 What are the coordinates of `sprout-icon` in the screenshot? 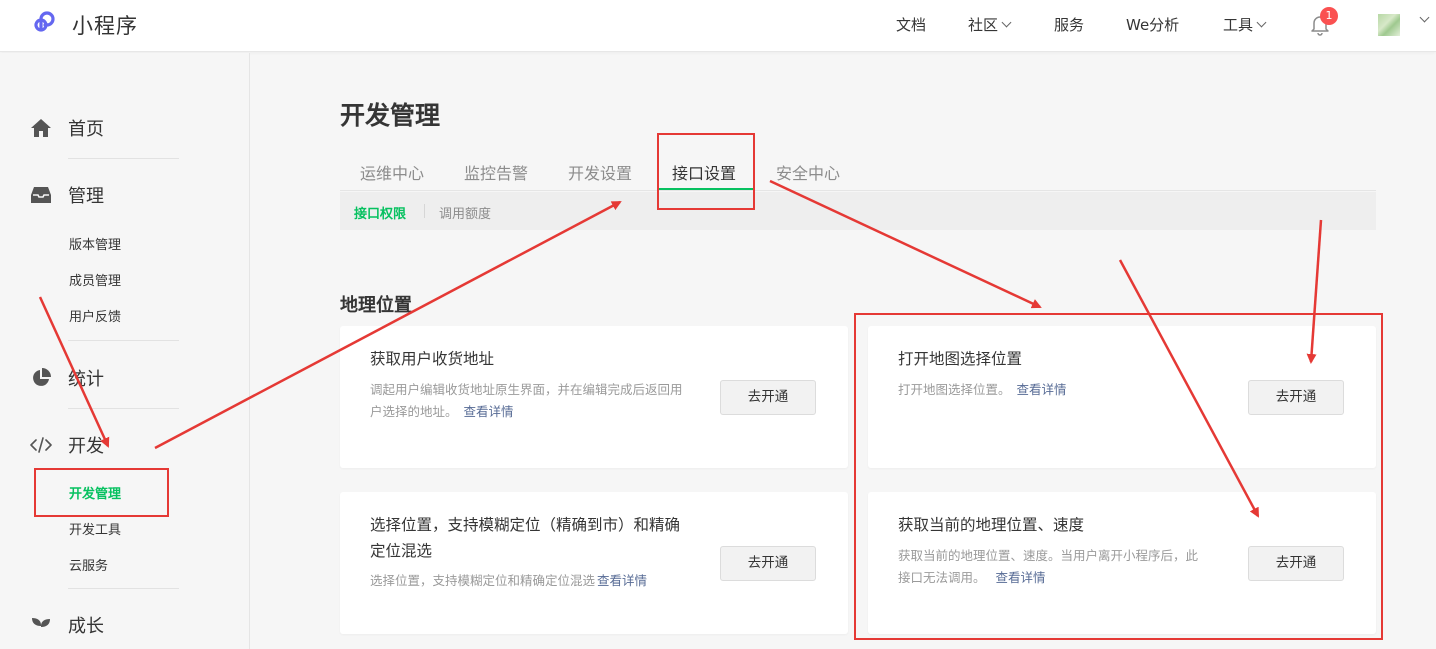 It's located at (41, 625).